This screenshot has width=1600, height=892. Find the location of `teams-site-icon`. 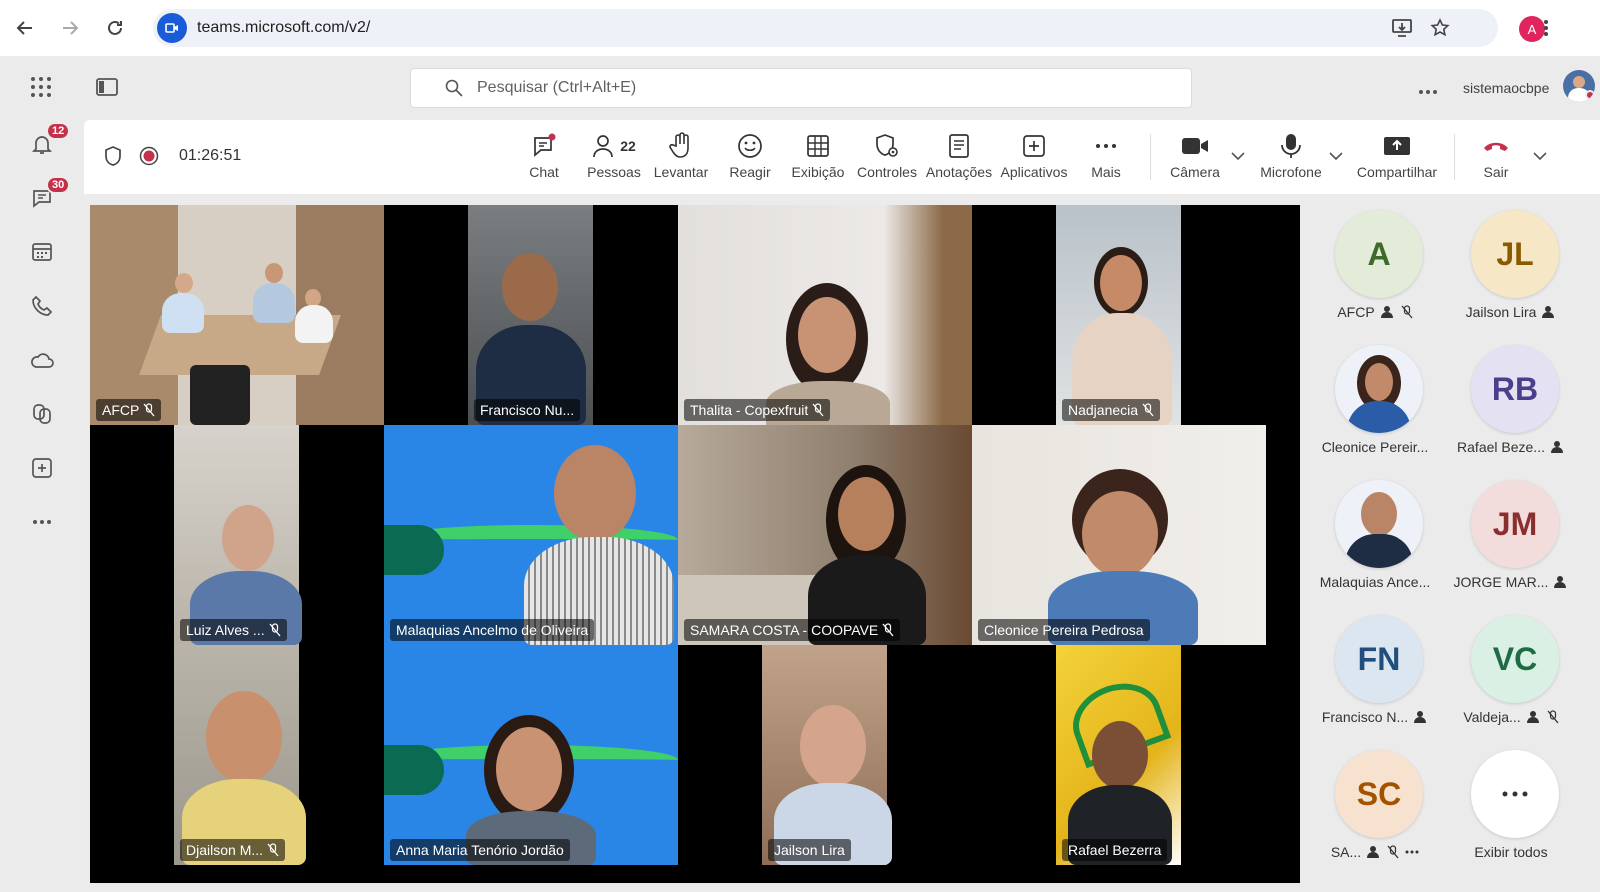

teams-site-icon is located at coordinates (172, 28).